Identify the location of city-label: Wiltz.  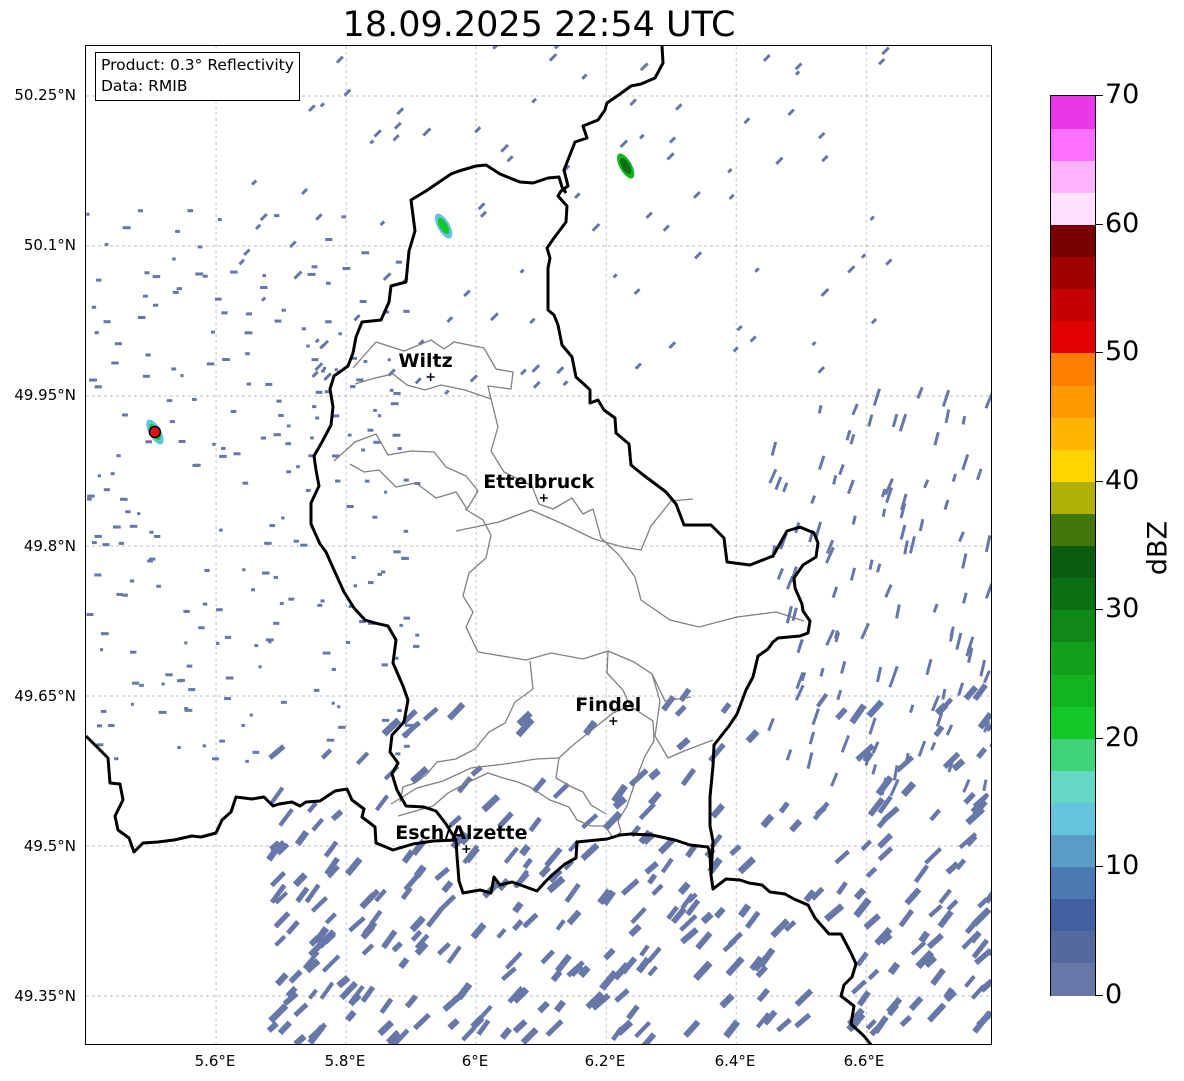
(426, 361).